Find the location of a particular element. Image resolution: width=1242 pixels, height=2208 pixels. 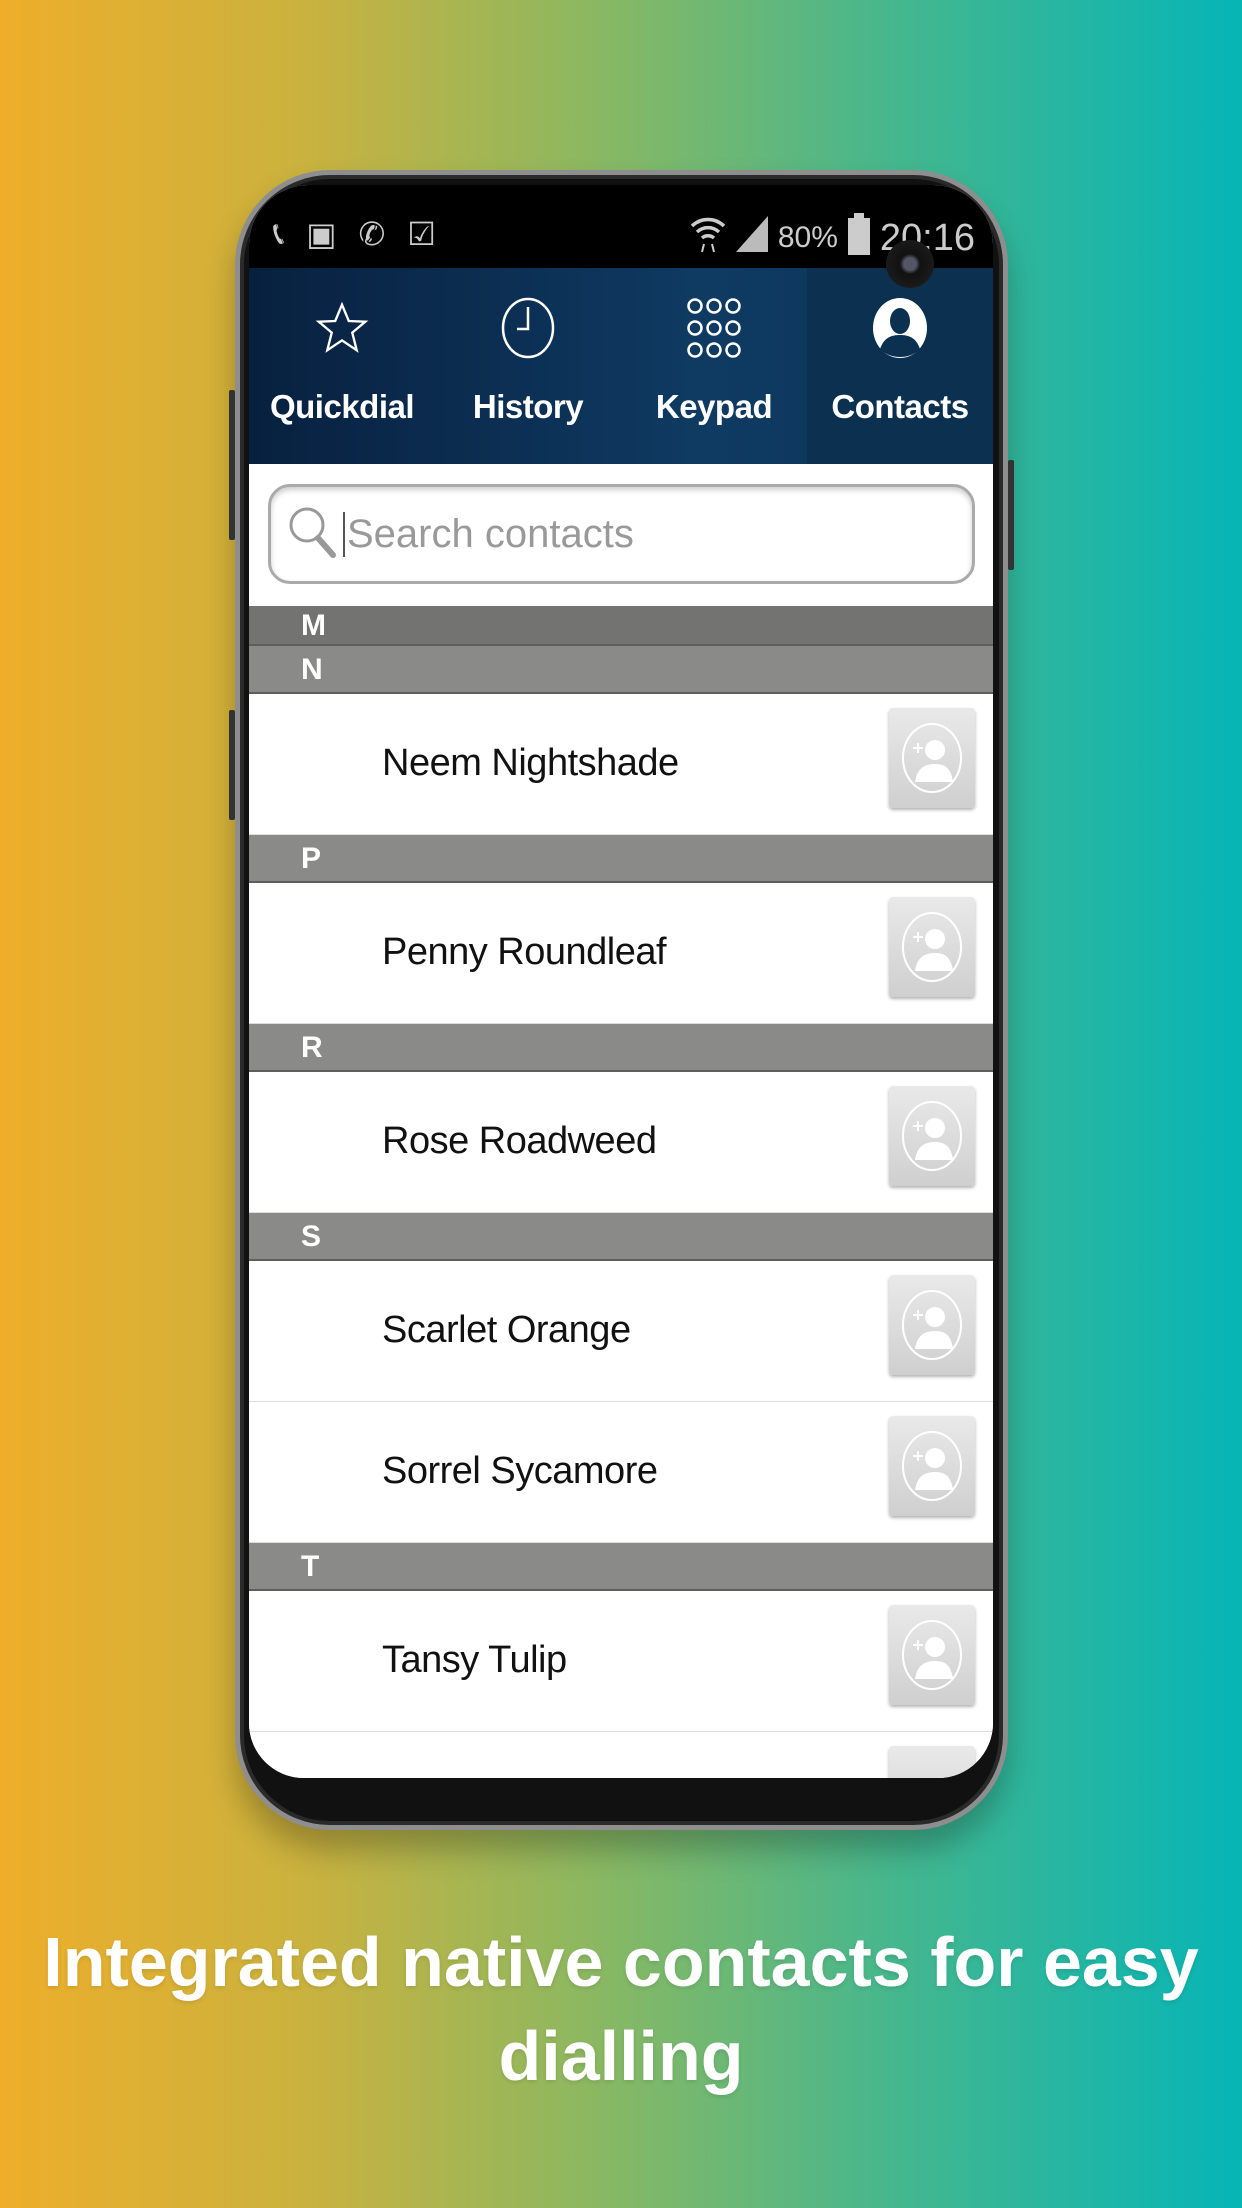

section-header-t: T is located at coordinates (621, 1567).